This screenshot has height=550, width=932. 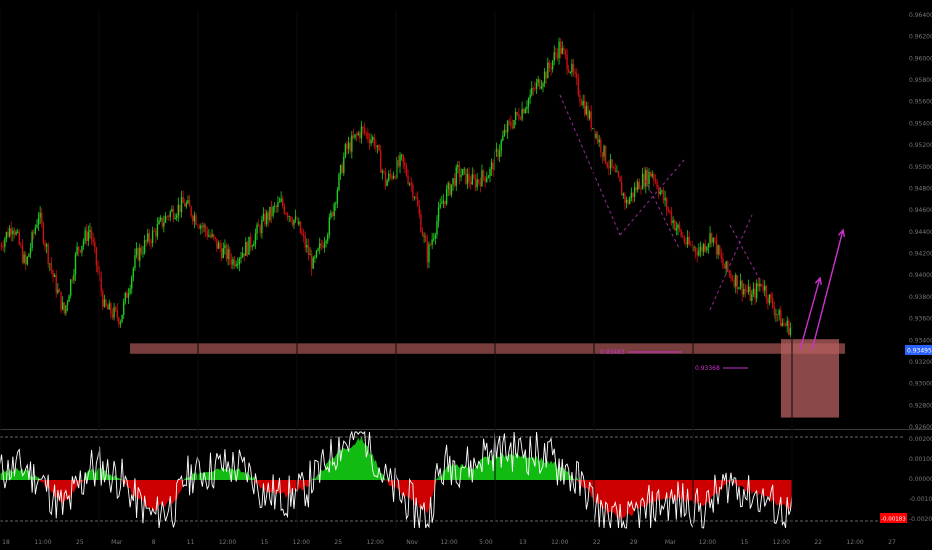 What do you see at coordinates (487, 348) in the screenshot?
I see `support-zone` at bounding box center [487, 348].